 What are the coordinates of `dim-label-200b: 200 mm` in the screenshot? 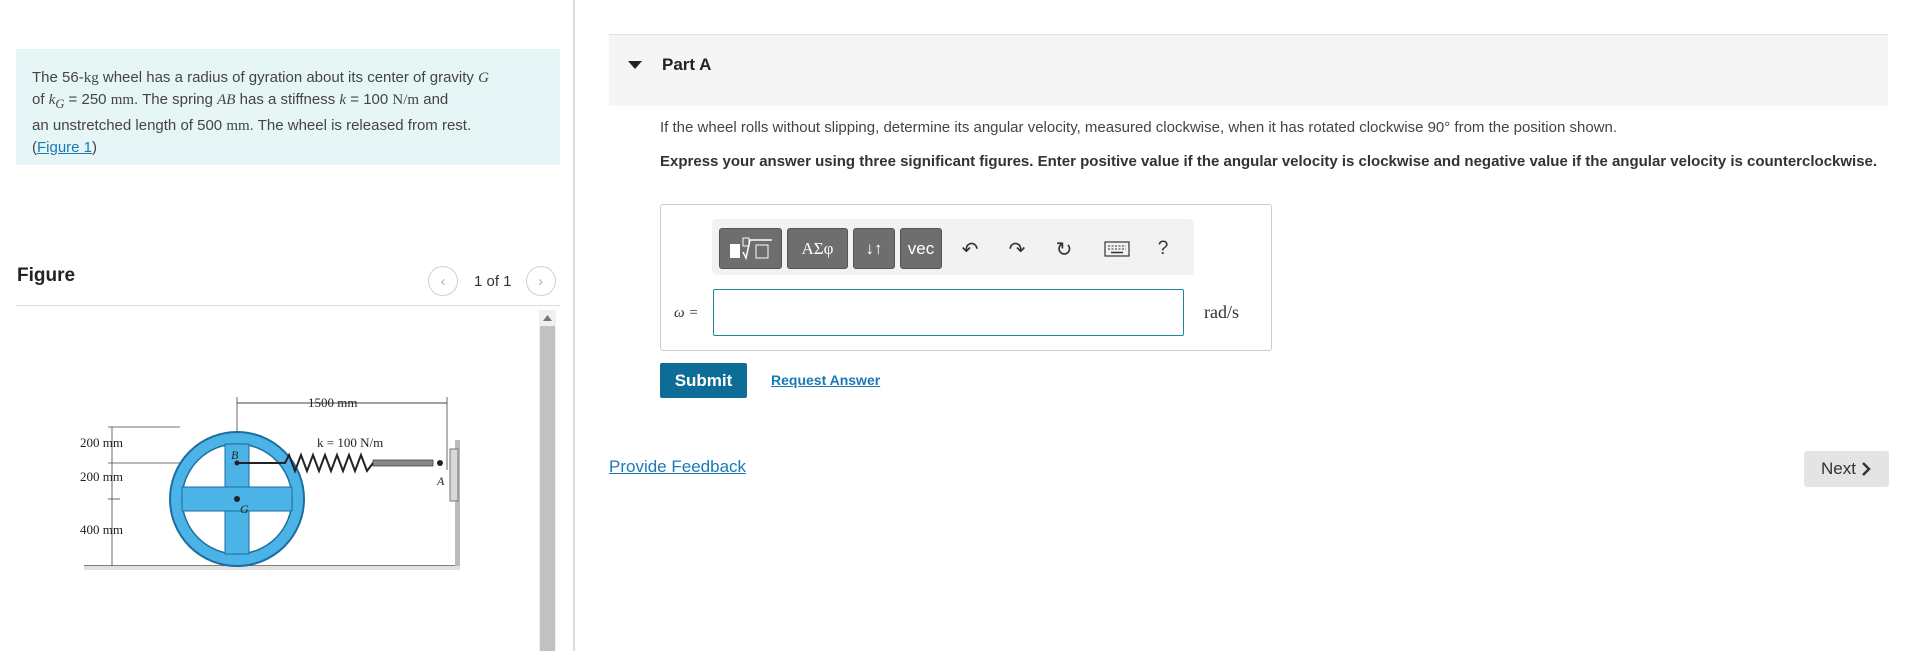 It's located at (101, 476).